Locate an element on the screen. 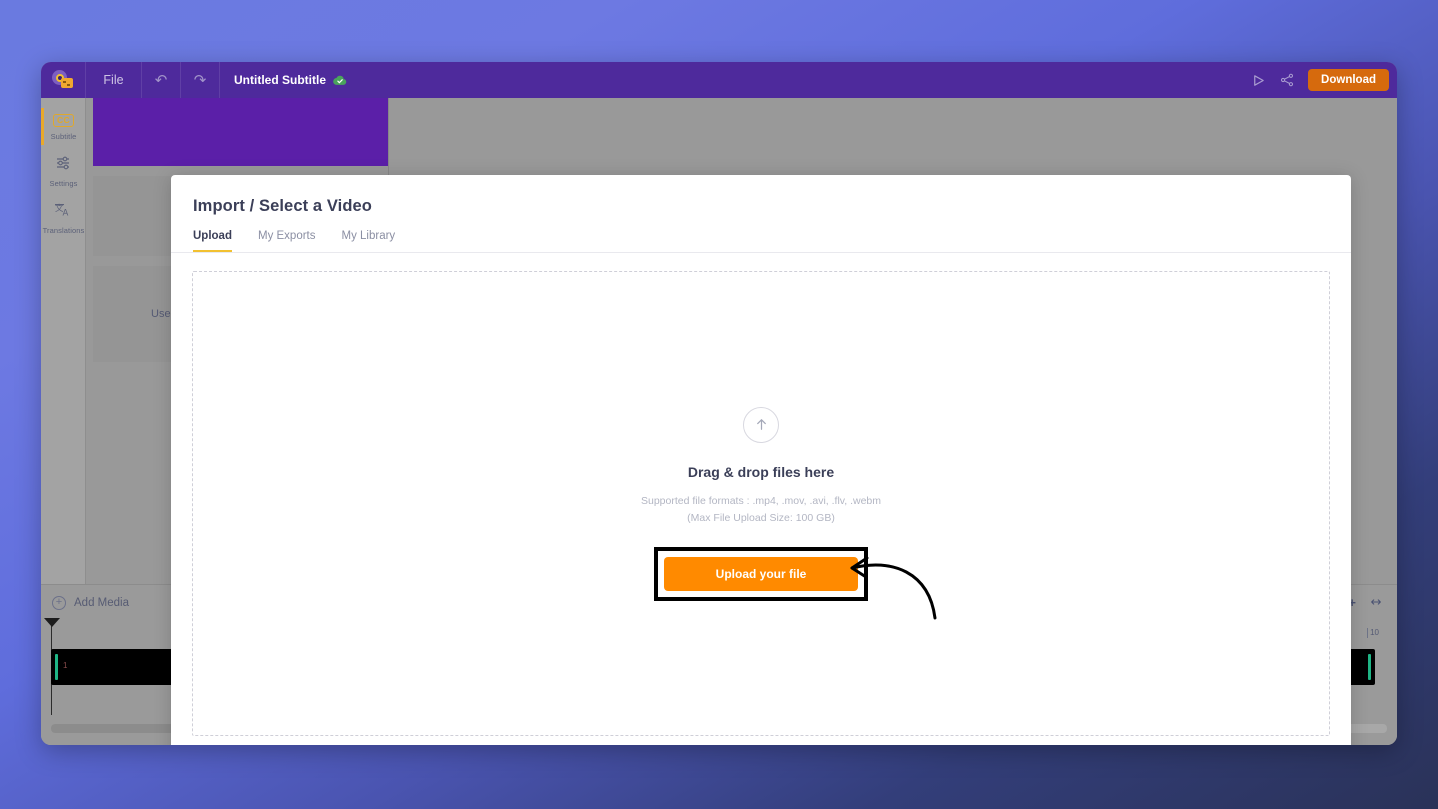  cc-icon: CC is located at coordinates (63, 120).